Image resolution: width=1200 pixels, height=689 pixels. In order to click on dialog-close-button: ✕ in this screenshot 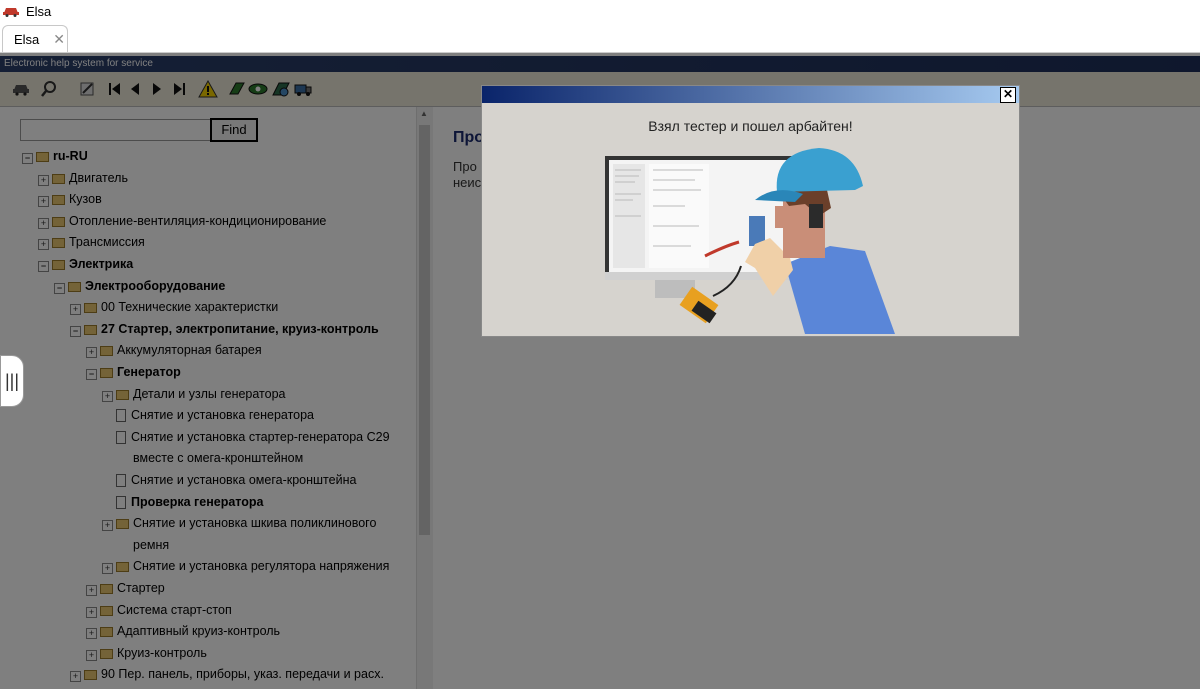, I will do `click(1008, 95)`.